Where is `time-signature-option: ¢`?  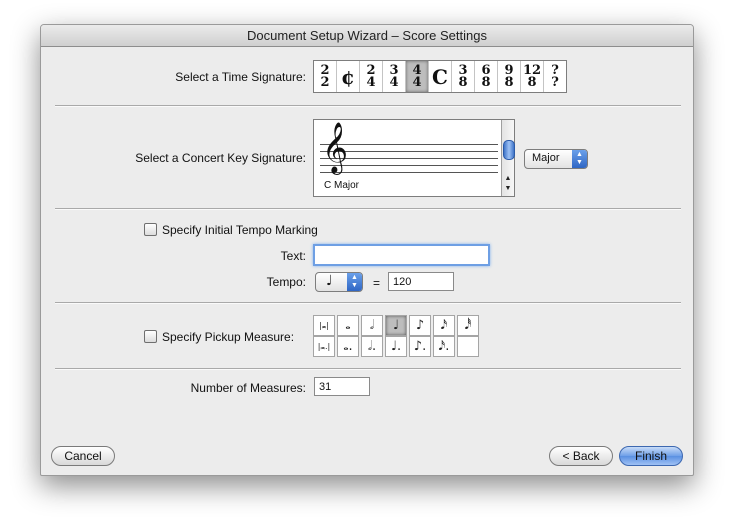 time-signature-option: ¢ is located at coordinates (348, 76).